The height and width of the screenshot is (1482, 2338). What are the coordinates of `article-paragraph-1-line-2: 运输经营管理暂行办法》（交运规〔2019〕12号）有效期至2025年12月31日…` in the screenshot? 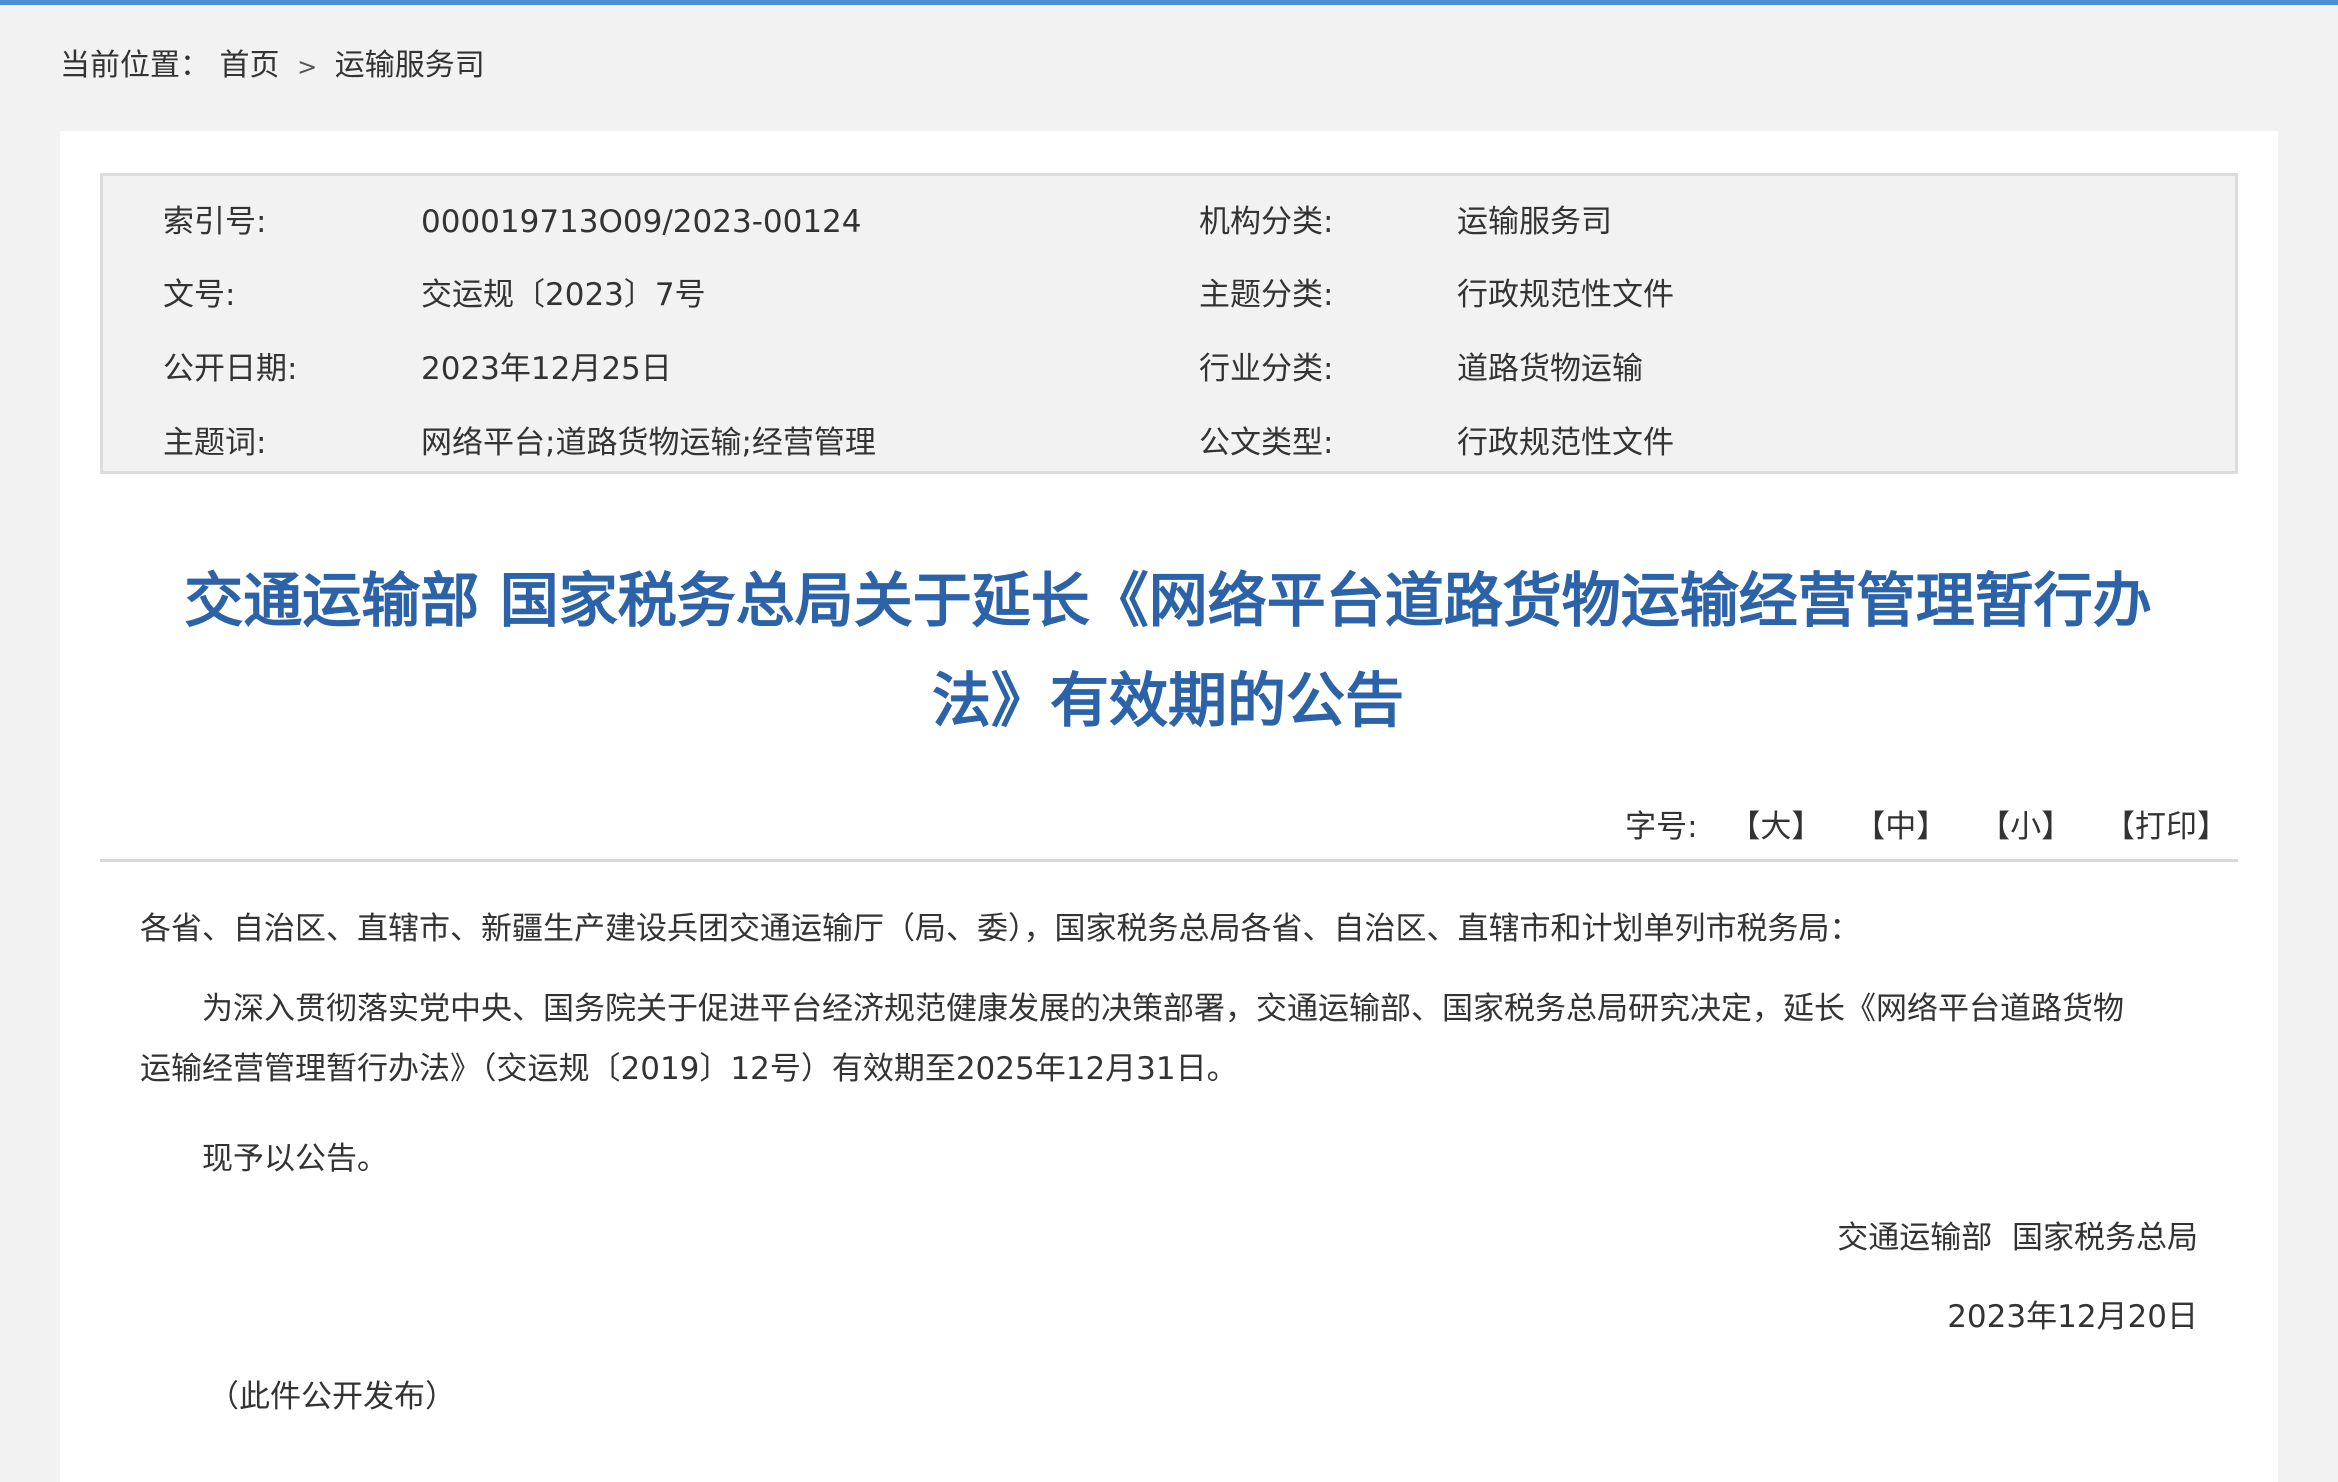 It's located at (689, 1069).